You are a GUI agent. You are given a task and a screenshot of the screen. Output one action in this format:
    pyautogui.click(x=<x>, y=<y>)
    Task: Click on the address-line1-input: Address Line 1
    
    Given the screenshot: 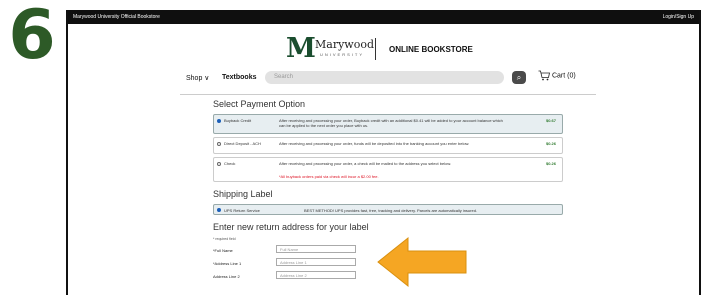 What is the action you would take?
    pyautogui.click(x=316, y=262)
    